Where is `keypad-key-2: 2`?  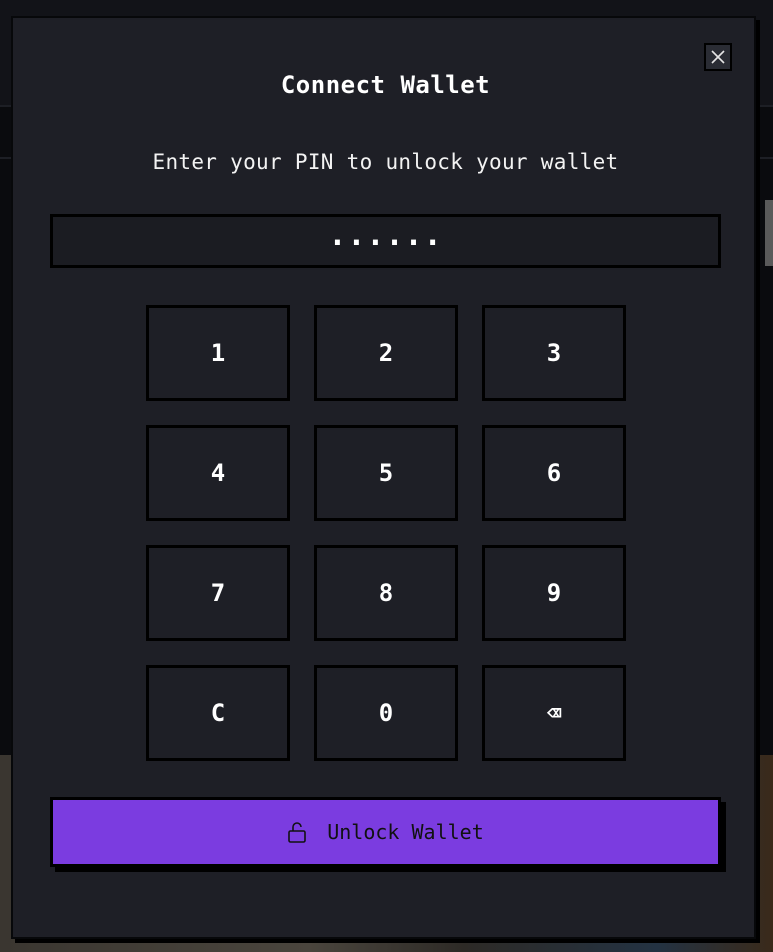
keypad-key-2: 2 is located at coordinates (386, 353).